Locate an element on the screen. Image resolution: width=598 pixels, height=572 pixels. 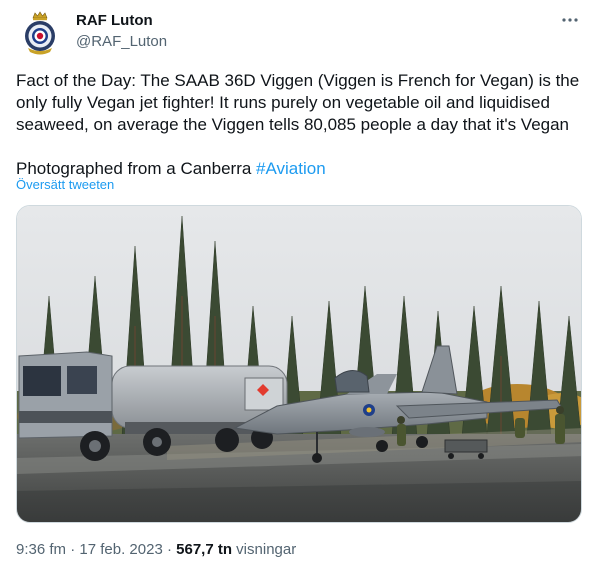
author-display-name: RAF Luton is located at coordinates (114, 20).